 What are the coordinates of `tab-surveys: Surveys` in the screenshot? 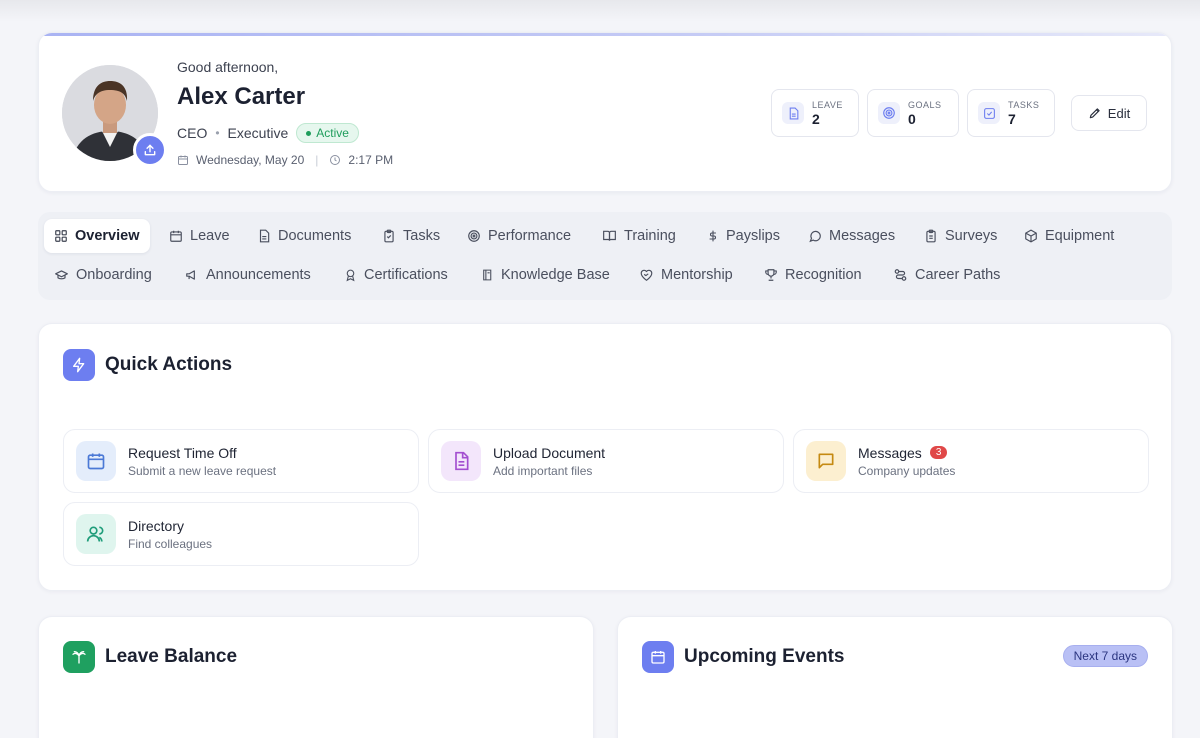 It's located at (960, 236).